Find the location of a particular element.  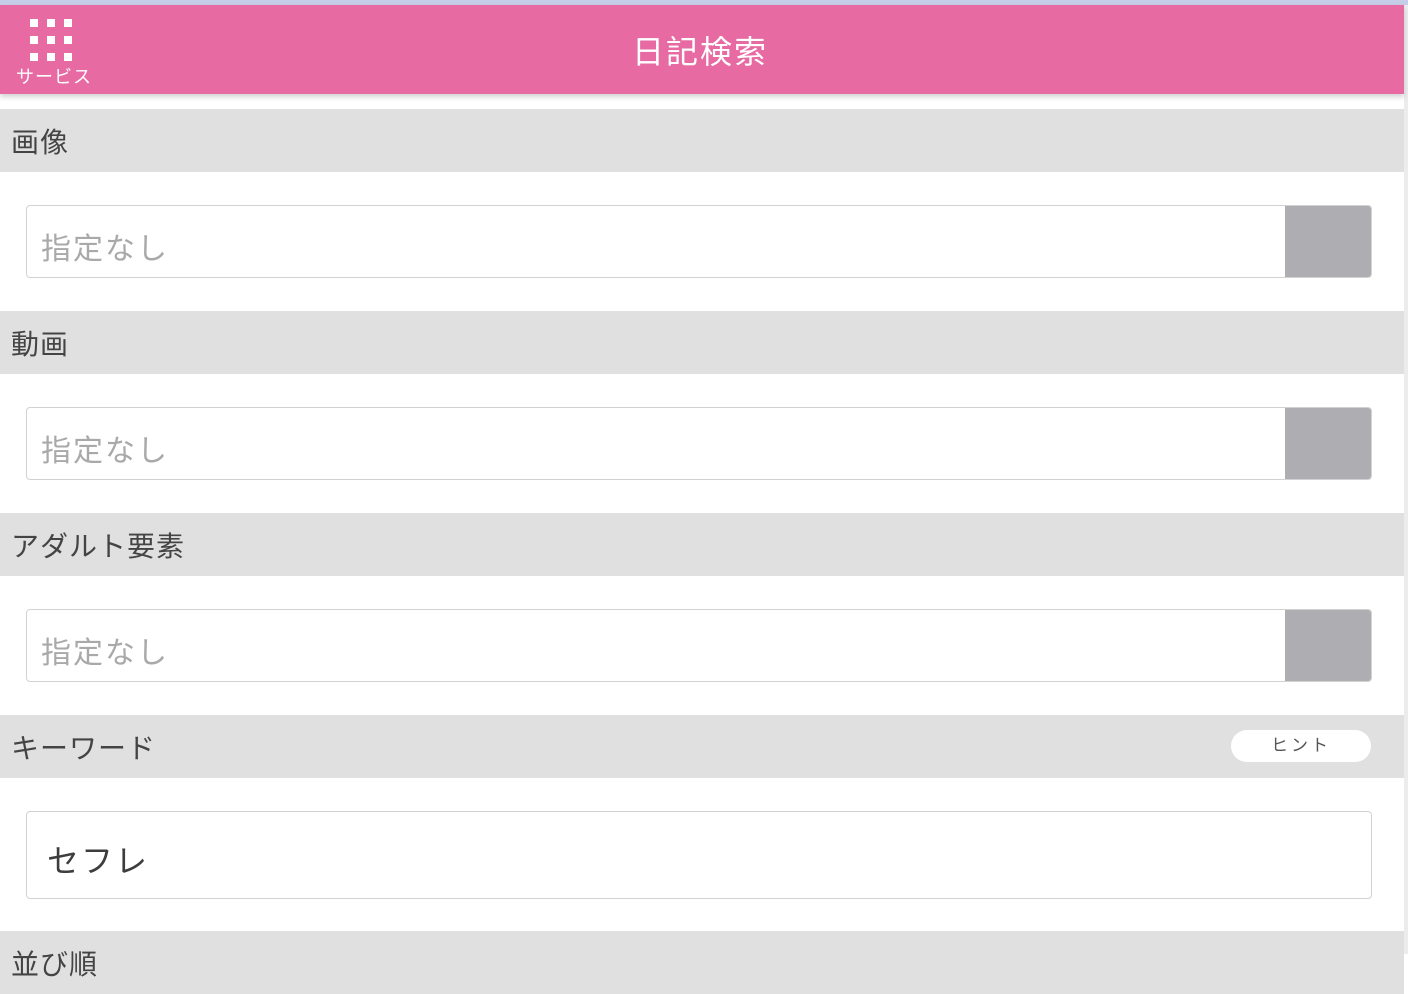

video-select-button is located at coordinates (1328, 443).